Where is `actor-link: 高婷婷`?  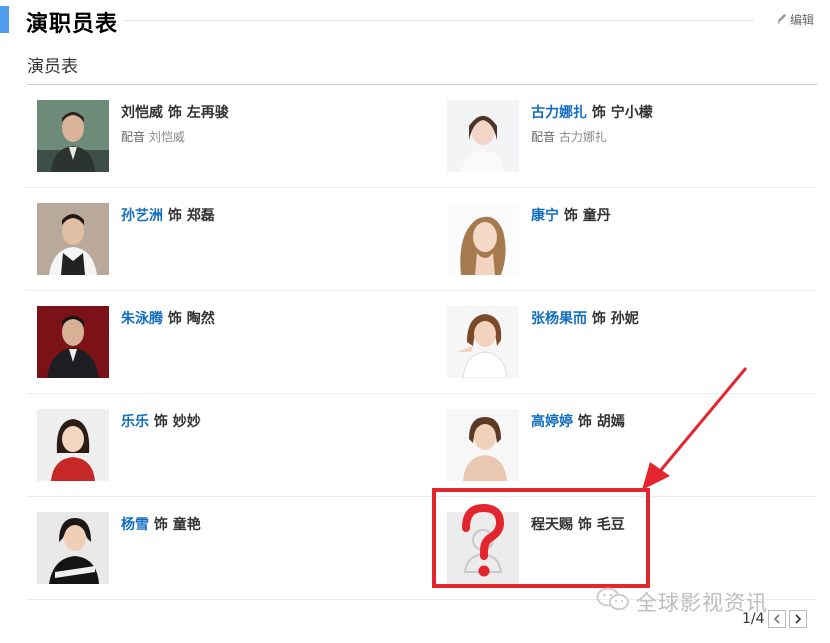
actor-link: 高婷婷 is located at coordinates (552, 422).